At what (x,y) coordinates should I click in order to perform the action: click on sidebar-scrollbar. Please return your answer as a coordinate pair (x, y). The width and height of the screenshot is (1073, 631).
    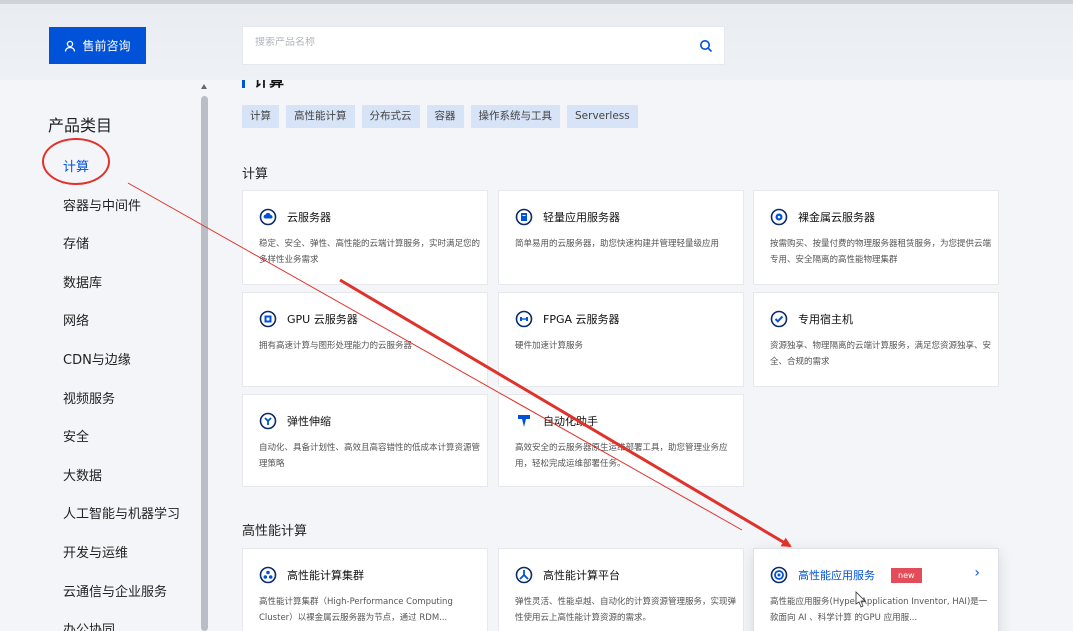
    Looking at the image, I should click on (204, 355).